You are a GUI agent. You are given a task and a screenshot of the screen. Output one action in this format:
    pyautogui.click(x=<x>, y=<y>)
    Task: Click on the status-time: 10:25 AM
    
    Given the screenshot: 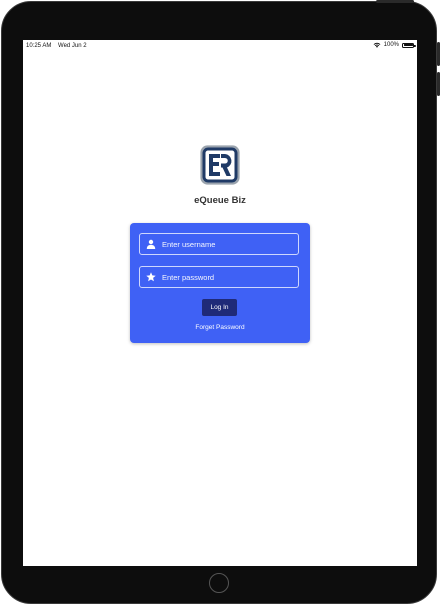 What is the action you would take?
    pyautogui.click(x=39, y=46)
    